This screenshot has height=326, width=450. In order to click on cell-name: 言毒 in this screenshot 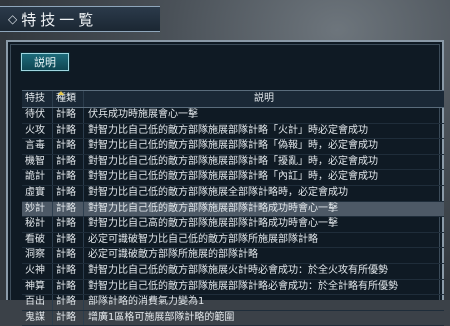, I will do `click(37, 146)`.